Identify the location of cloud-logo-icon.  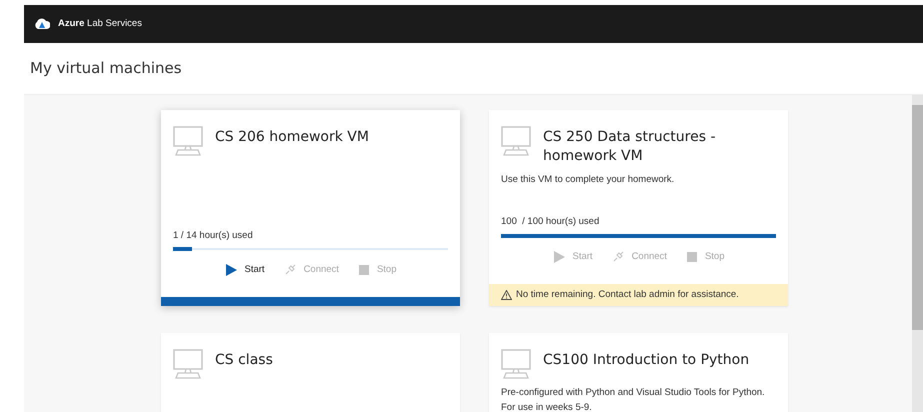
(42, 24).